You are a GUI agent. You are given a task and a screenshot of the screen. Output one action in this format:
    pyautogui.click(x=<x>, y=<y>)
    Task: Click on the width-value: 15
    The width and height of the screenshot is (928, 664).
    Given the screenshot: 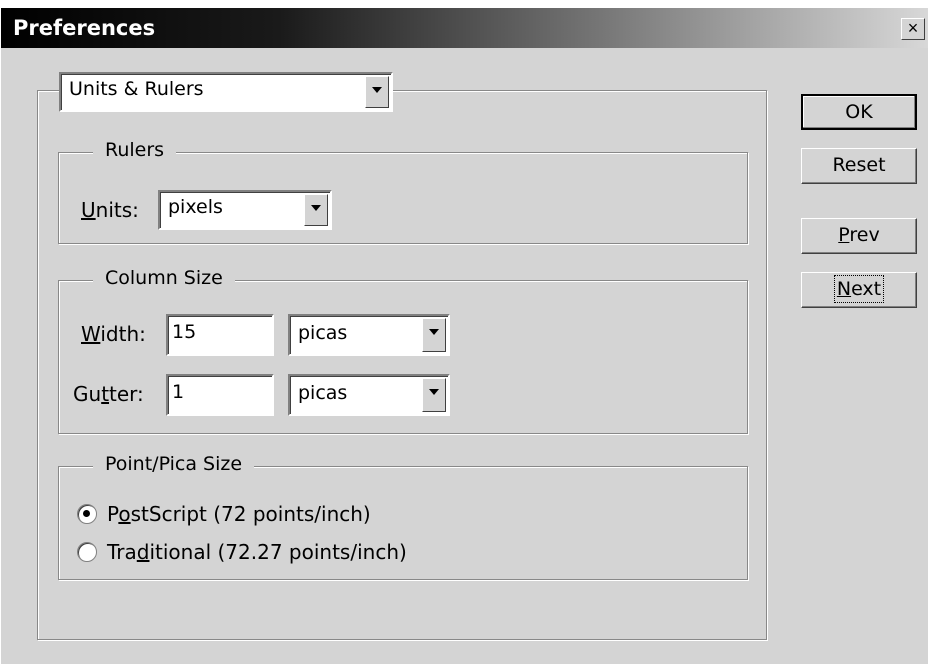 What is the action you would take?
    pyautogui.click(x=184, y=332)
    